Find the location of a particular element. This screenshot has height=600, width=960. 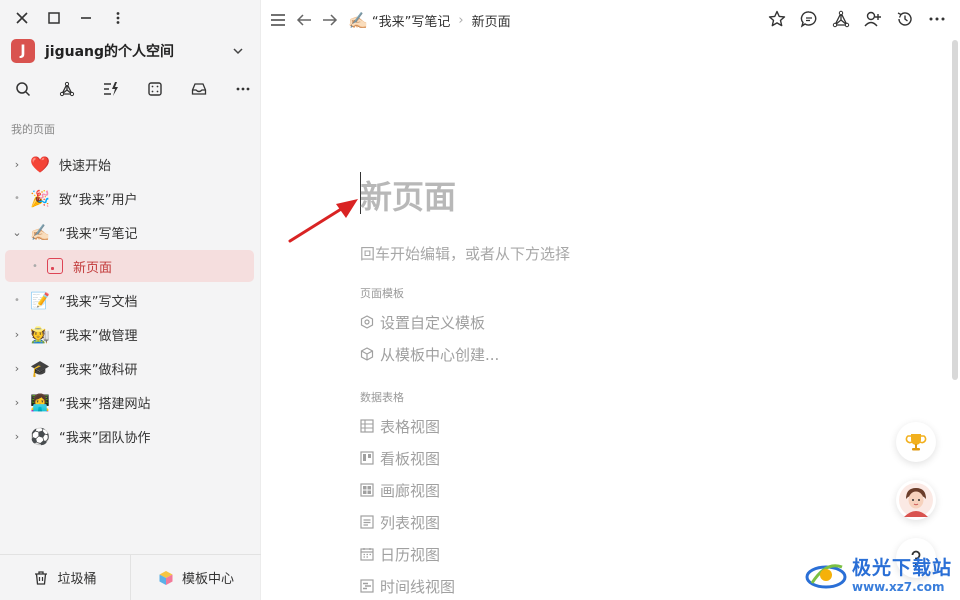

option-label: 看板视图 is located at coordinates (410, 458).